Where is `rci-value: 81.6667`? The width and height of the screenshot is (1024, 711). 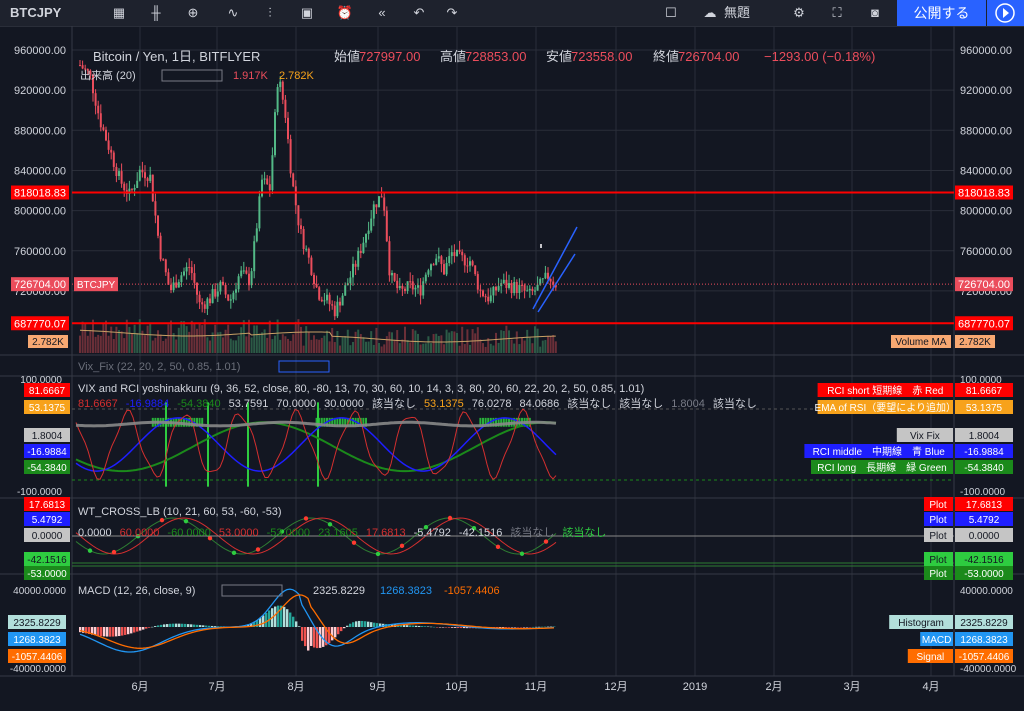
rci-value: 81.6667 is located at coordinates (98, 404).